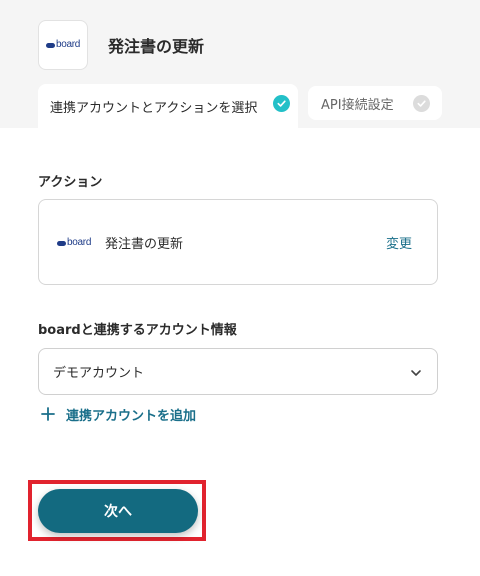 The image size is (480, 576). What do you see at coordinates (99, 373) in the screenshot?
I see `account-select-value: デモアカウント` at bounding box center [99, 373].